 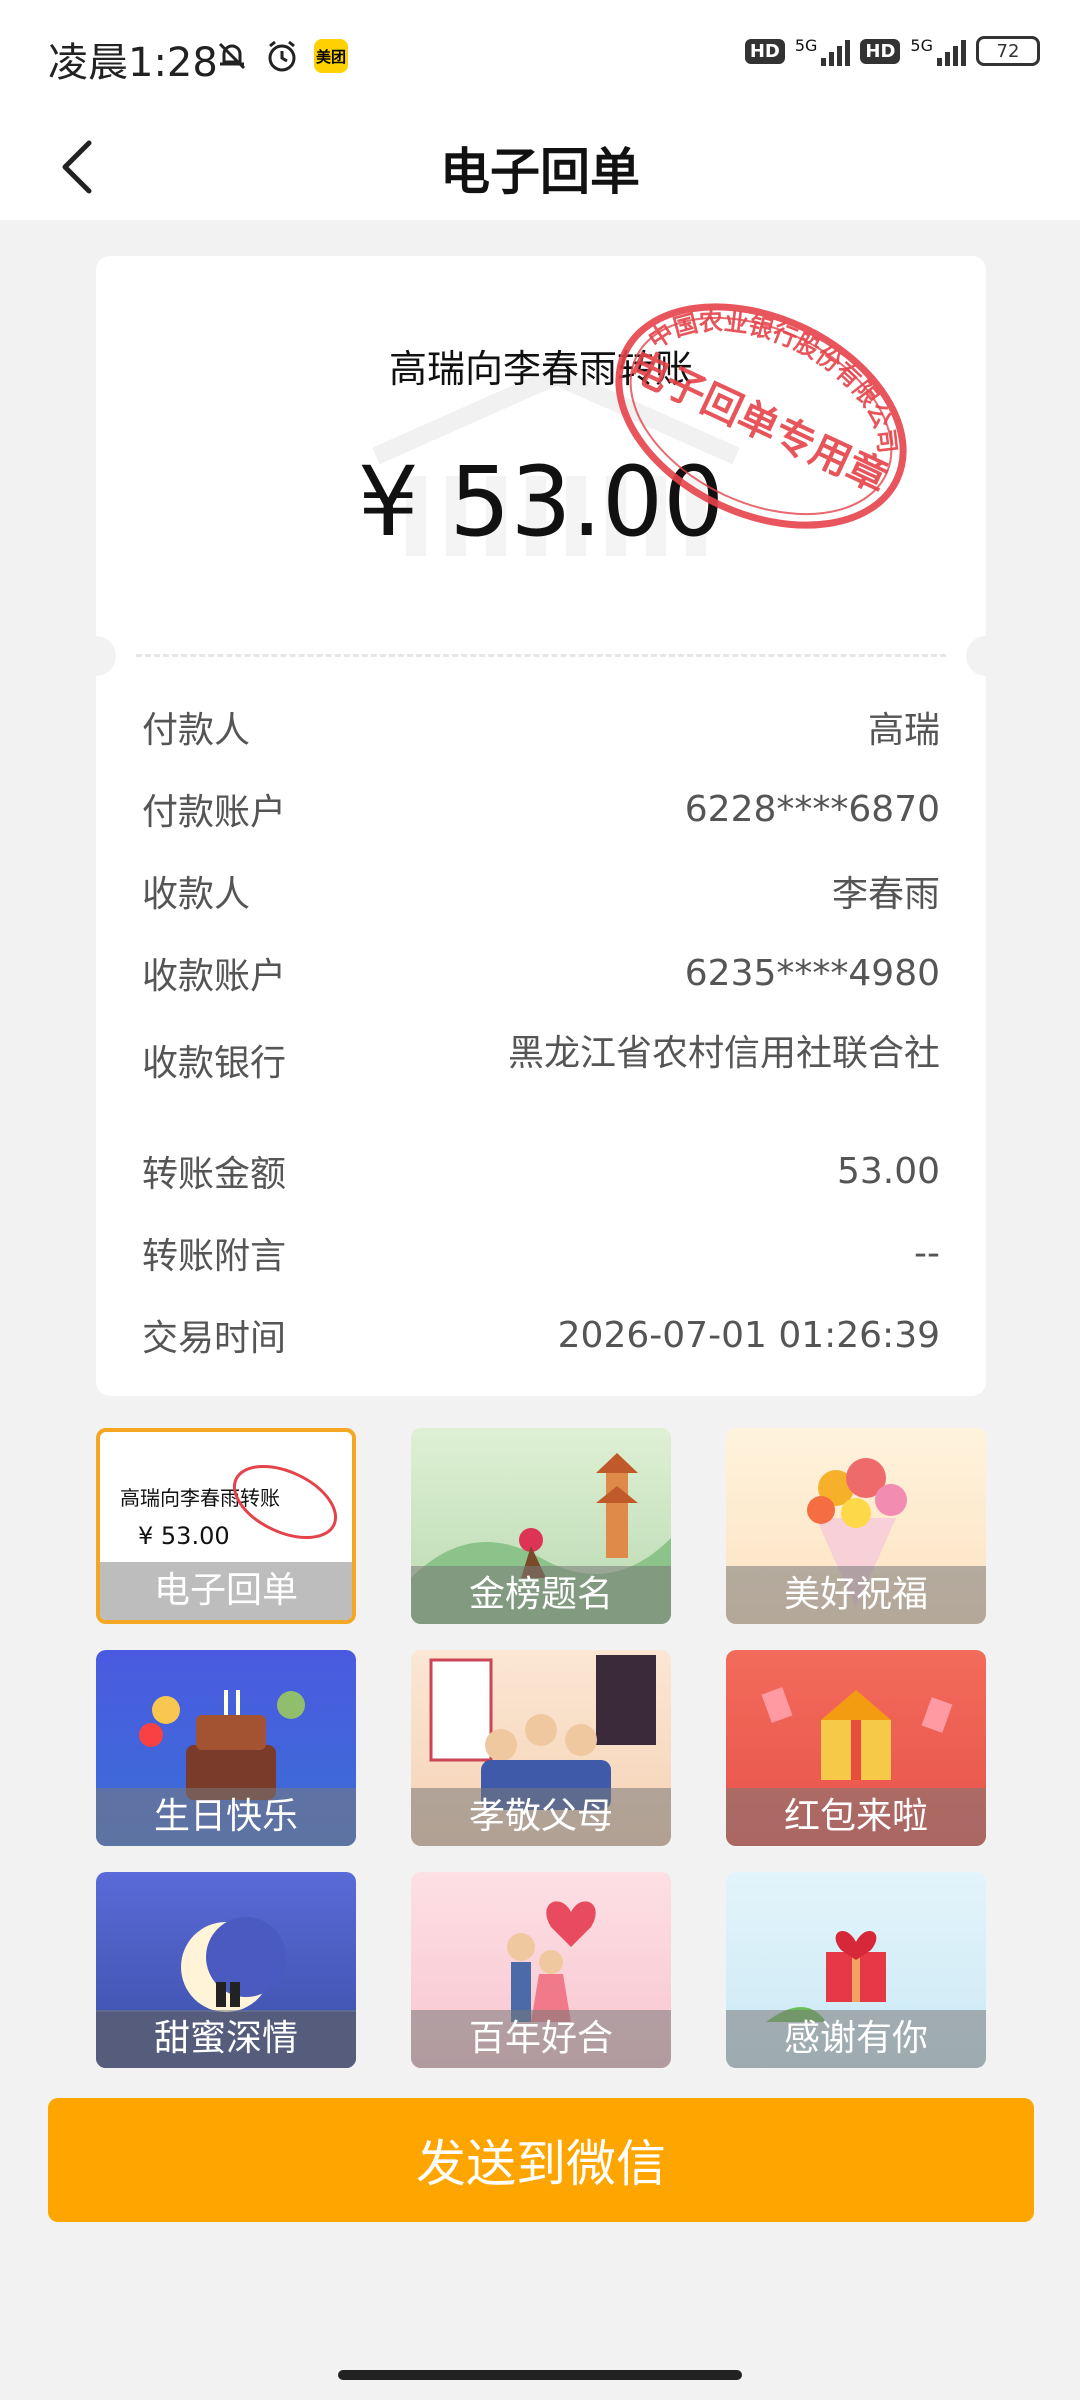 What do you see at coordinates (541, 1171) in the screenshot?
I see `detail-row-amount: 转账金额 53.00` at bounding box center [541, 1171].